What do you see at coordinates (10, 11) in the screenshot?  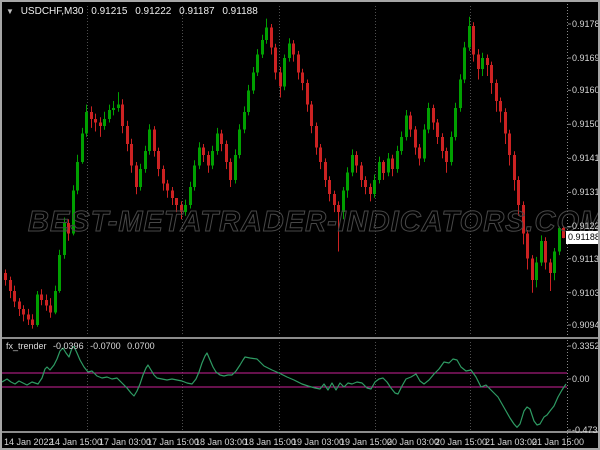 I see `expand-arrow-icon: ▼` at bounding box center [10, 11].